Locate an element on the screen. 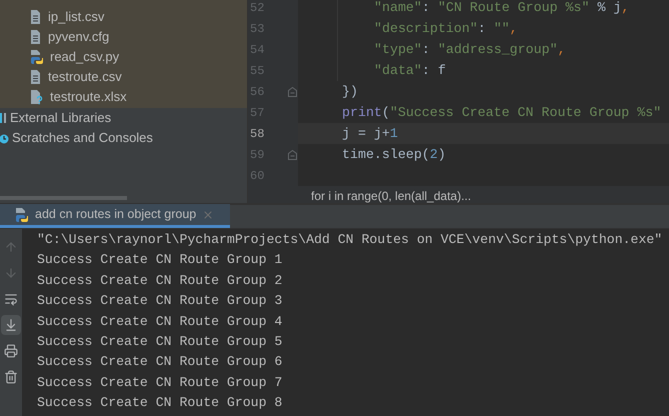 The width and height of the screenshot is (669, 416). file-name: ip_list.csv is located at coordinates (76, 17).